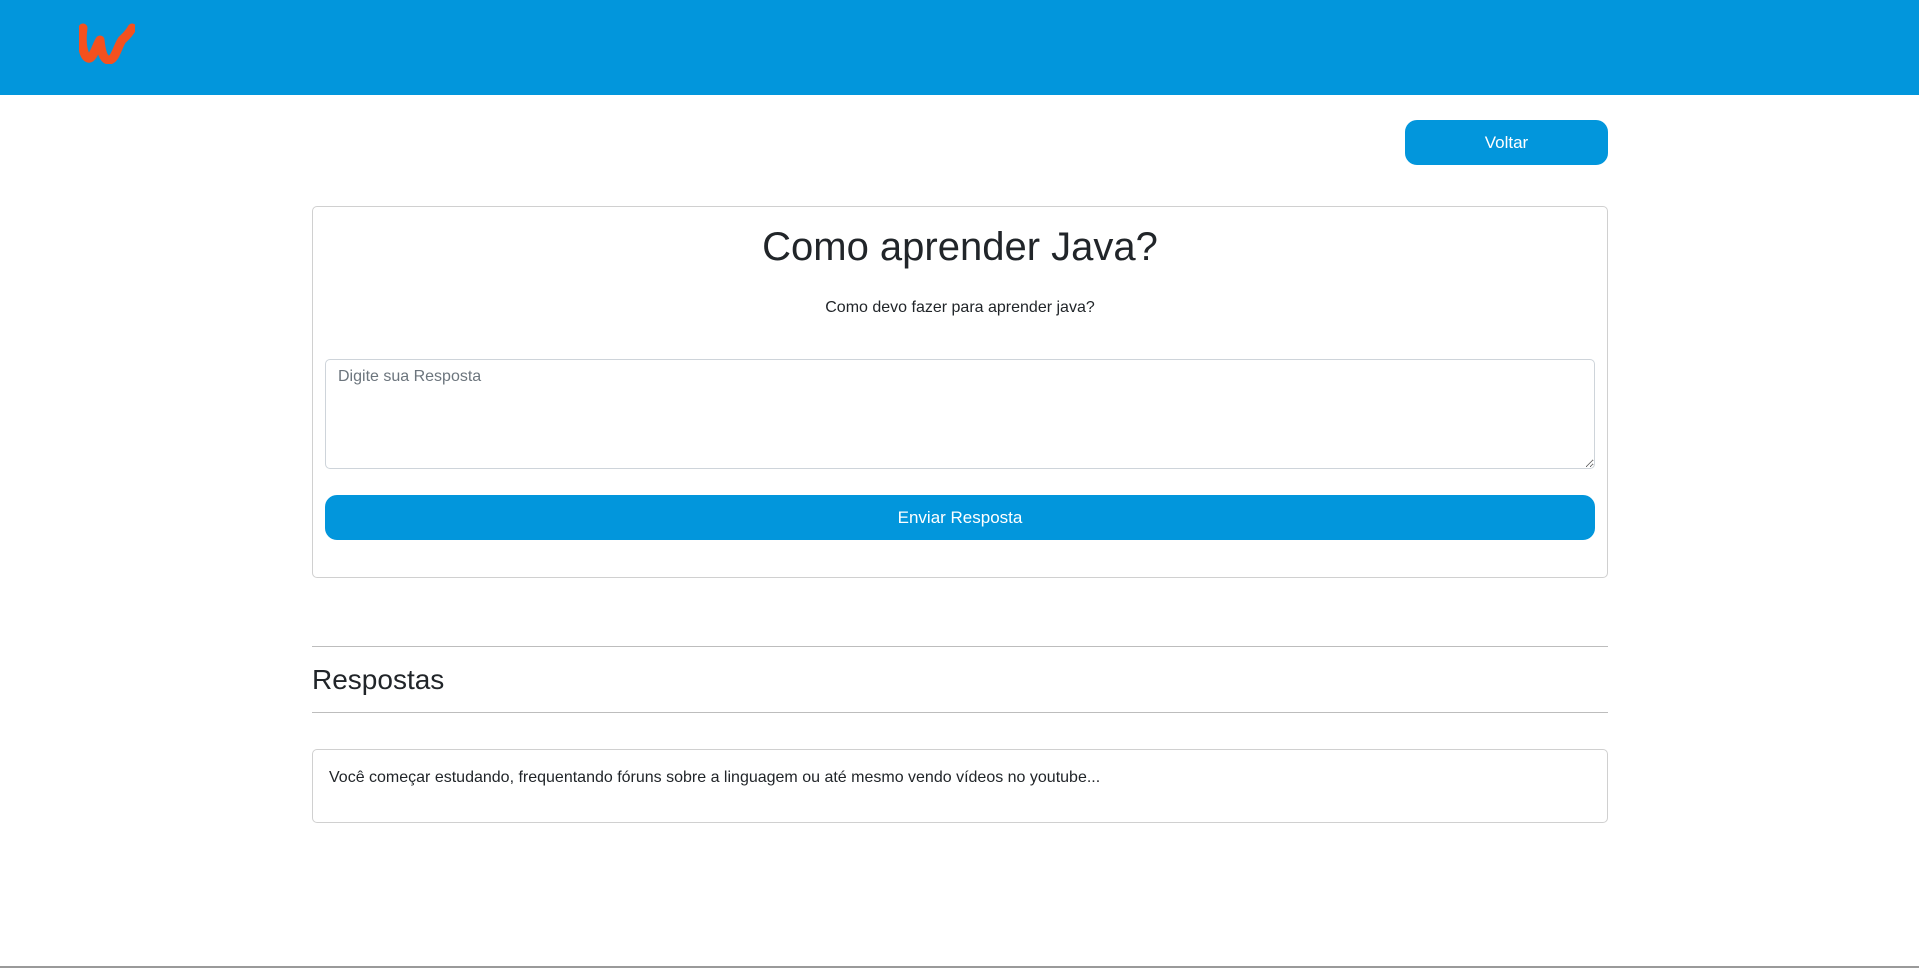 The width and height of the screenshot is (1919, 968). I want to click on submit-answer-button: Enviar Resposta, so click(960, 517).